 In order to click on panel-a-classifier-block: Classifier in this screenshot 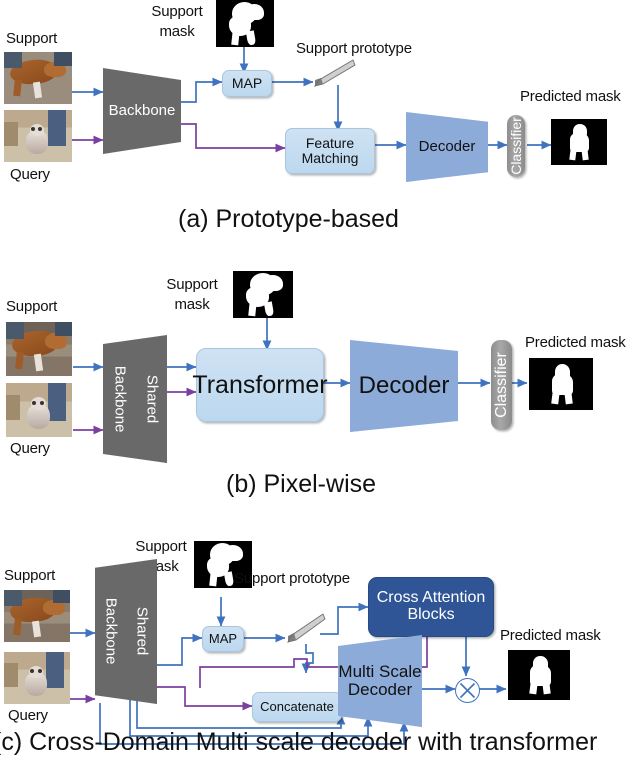, I will do `click(516, 146)`.